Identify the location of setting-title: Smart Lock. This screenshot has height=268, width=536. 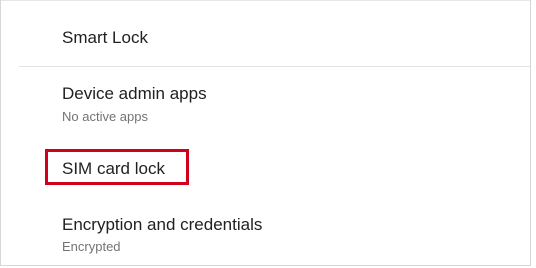
(105, 37).